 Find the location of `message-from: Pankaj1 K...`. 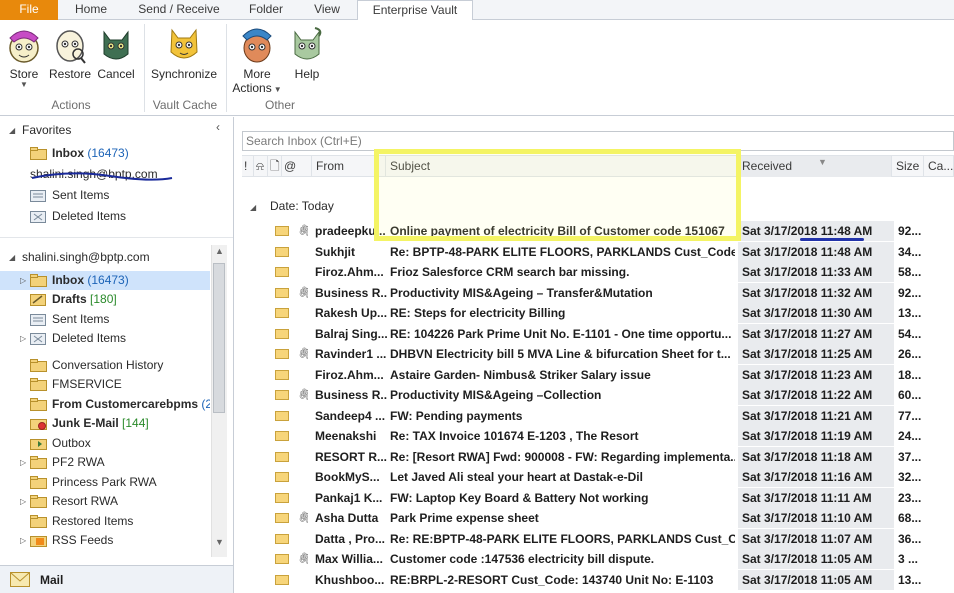

message-from: Pankaj1 K... is located at coordinates (349, 497).